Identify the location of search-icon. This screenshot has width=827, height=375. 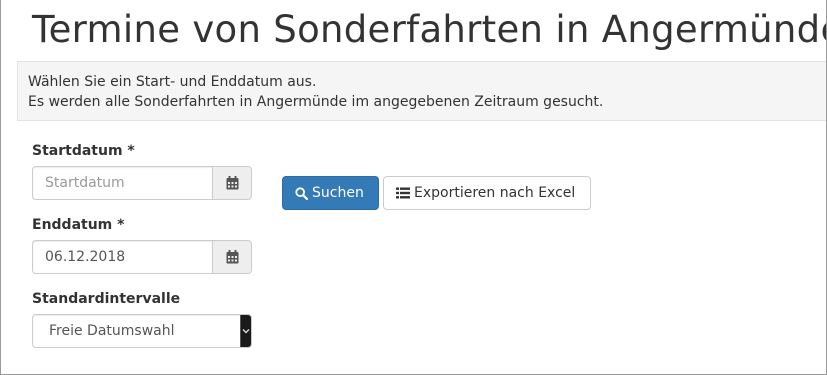
(301, 193).